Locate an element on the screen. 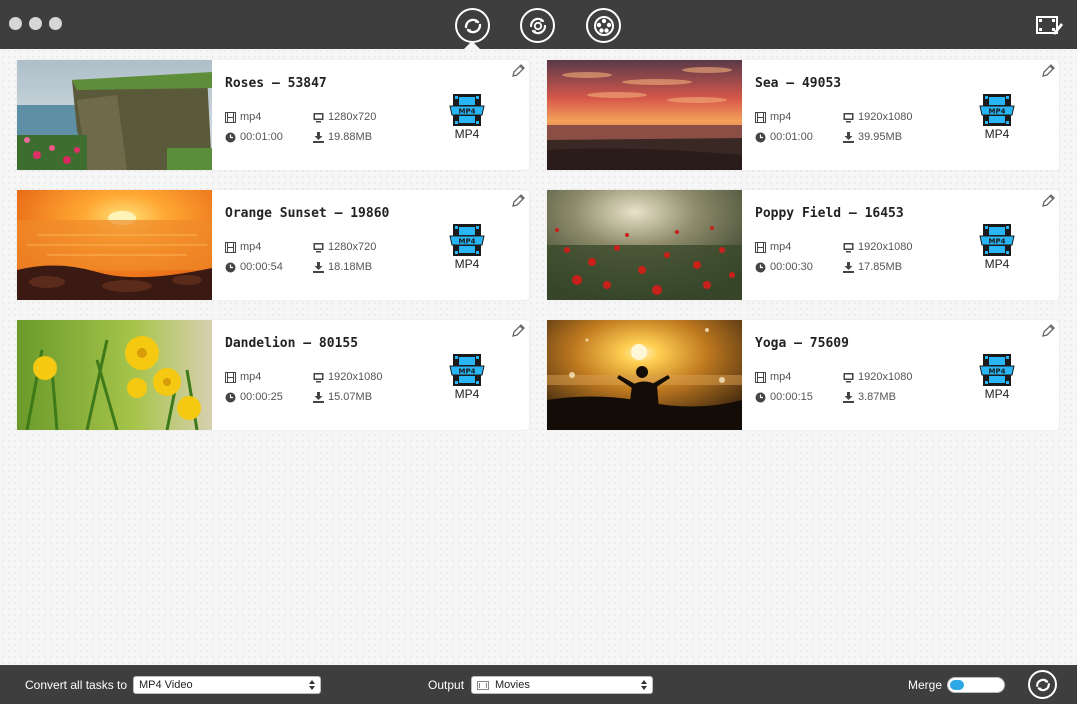 The width and height of the screenshot is (1077, 704). convert-all-format-value: MP4 Video is located at coordinates (166, 685).